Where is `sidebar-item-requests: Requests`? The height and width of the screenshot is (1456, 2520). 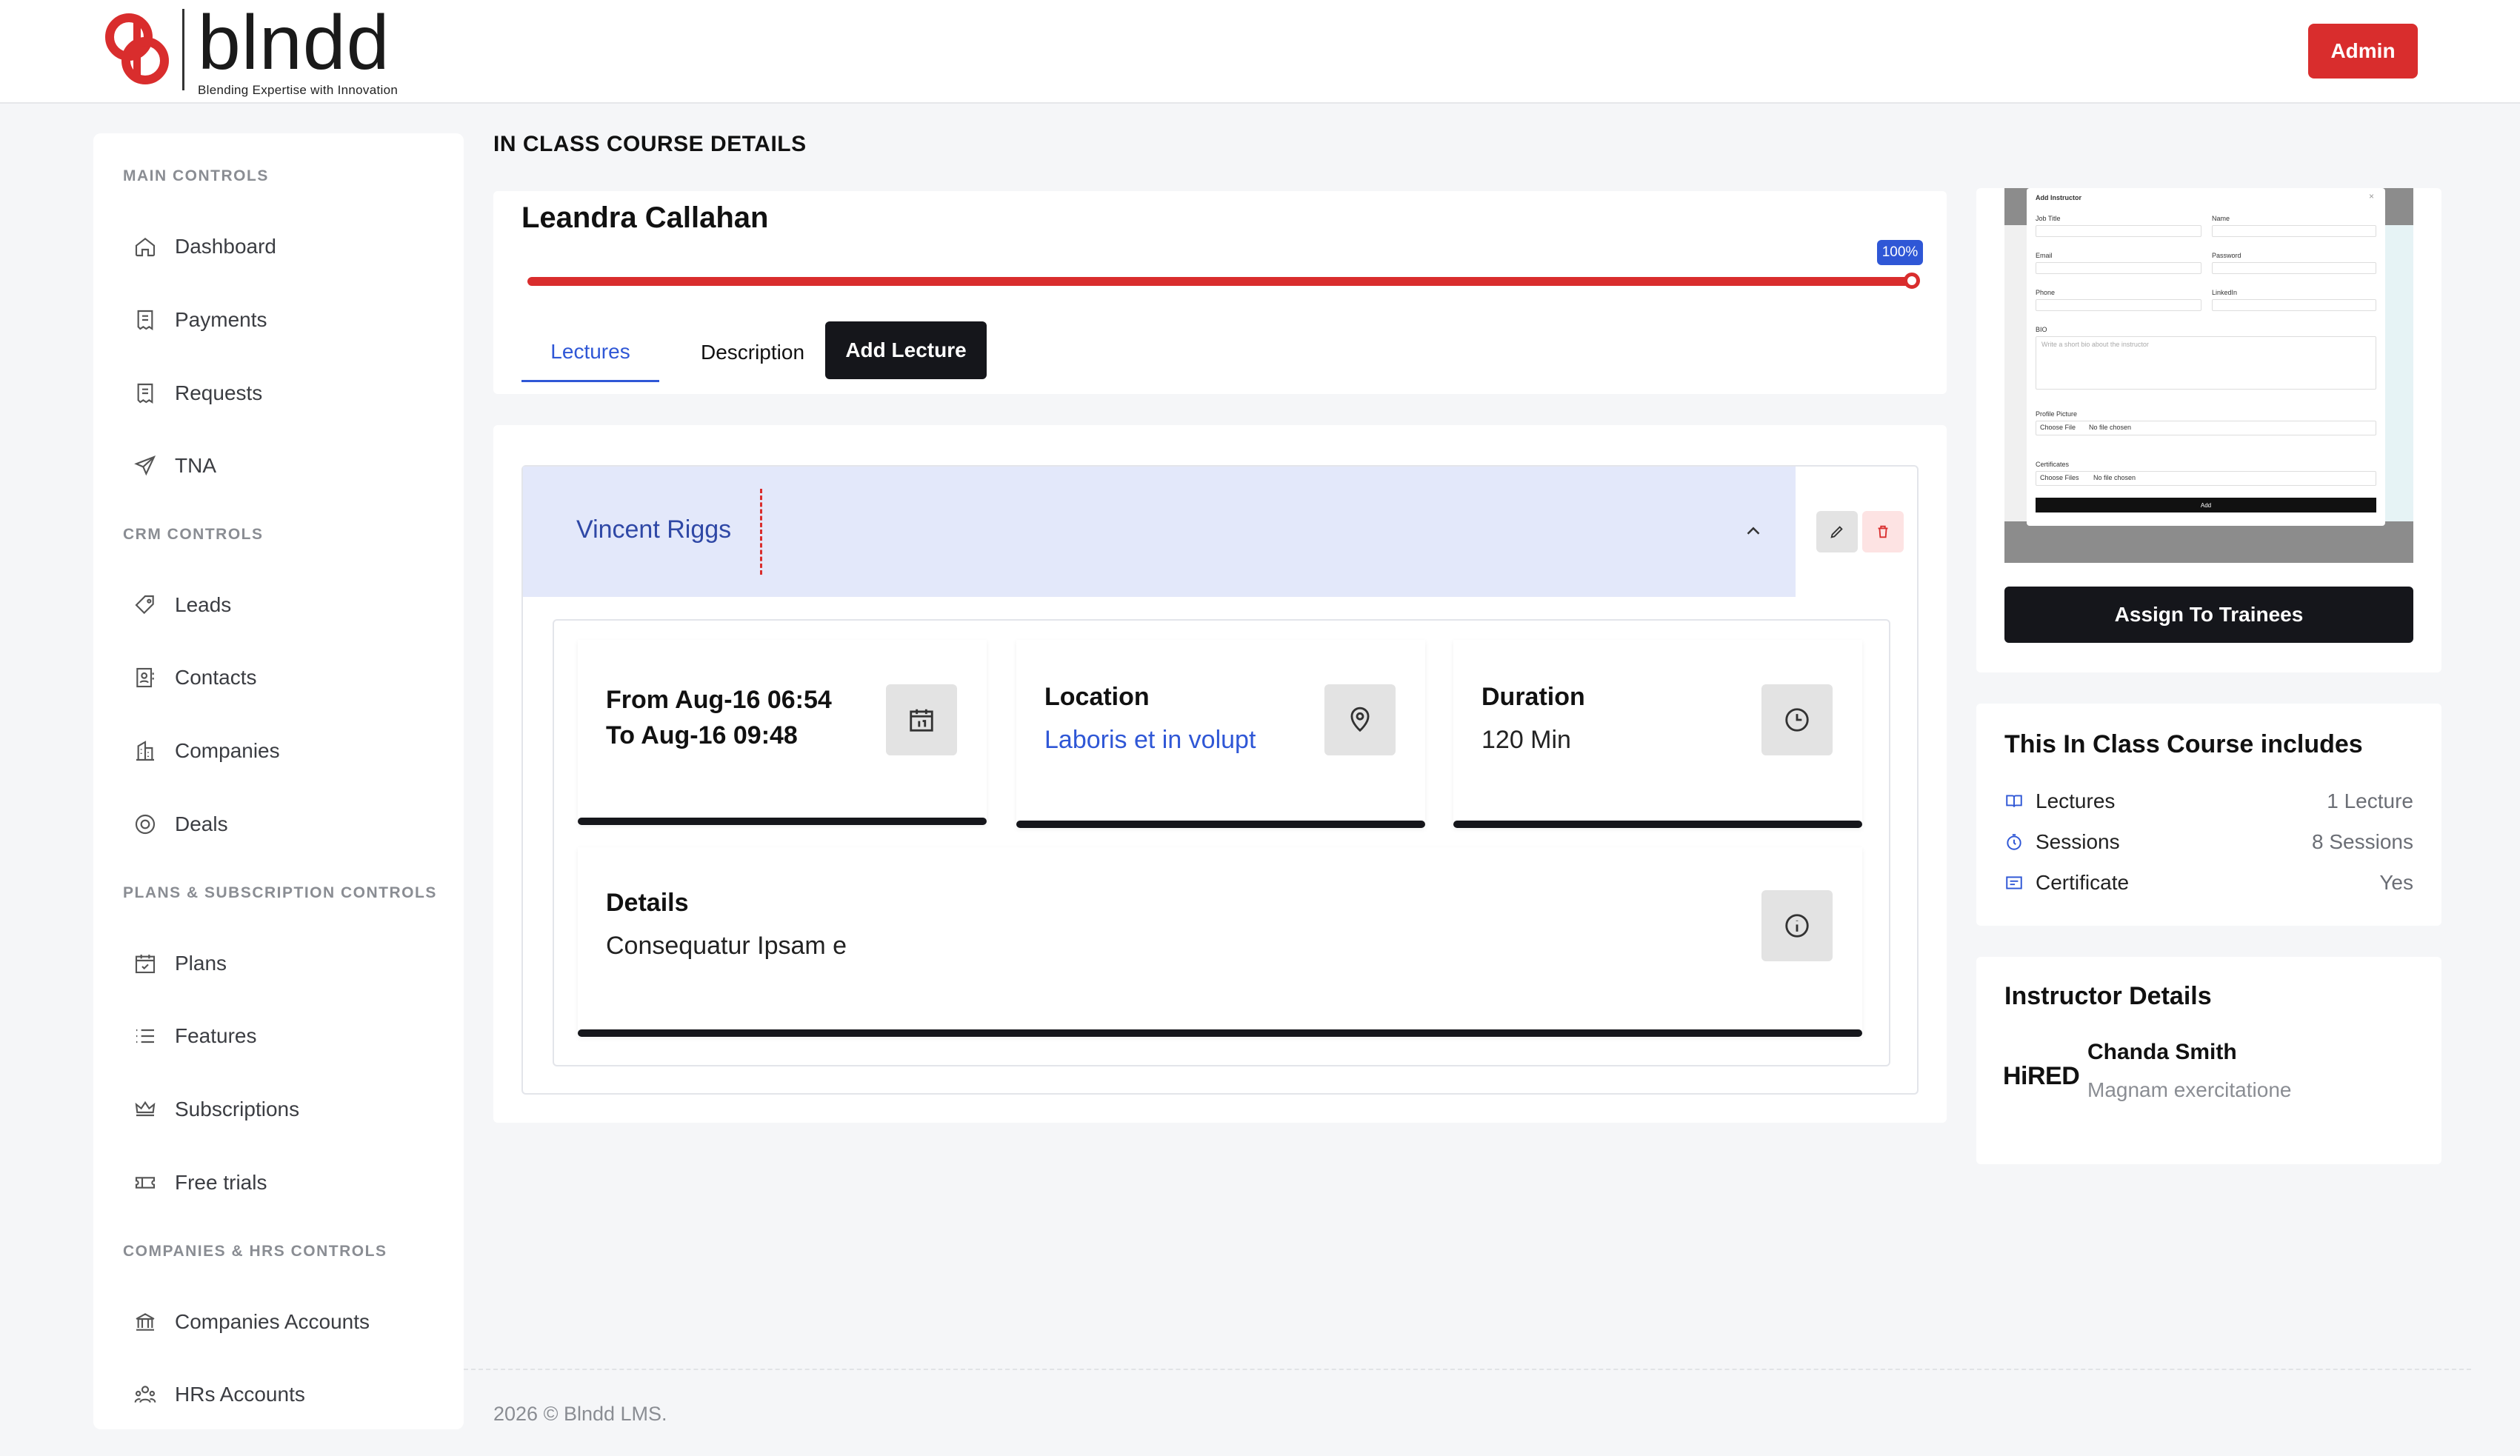 sidebar-item-requests: Requests is located at coordinates (288, 393).